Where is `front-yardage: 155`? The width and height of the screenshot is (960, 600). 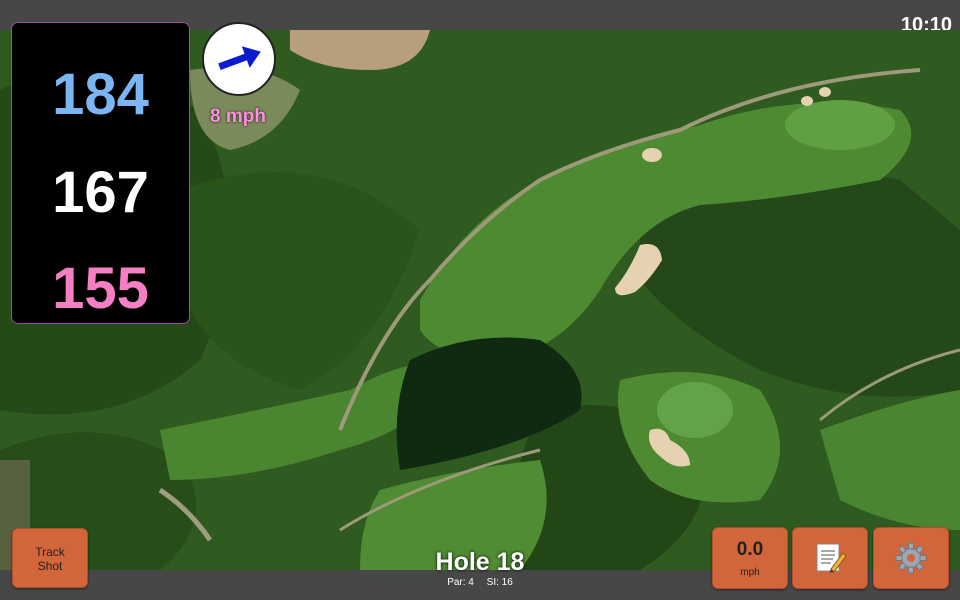 front-yardage: 155 is located at coordinates (100, 288).